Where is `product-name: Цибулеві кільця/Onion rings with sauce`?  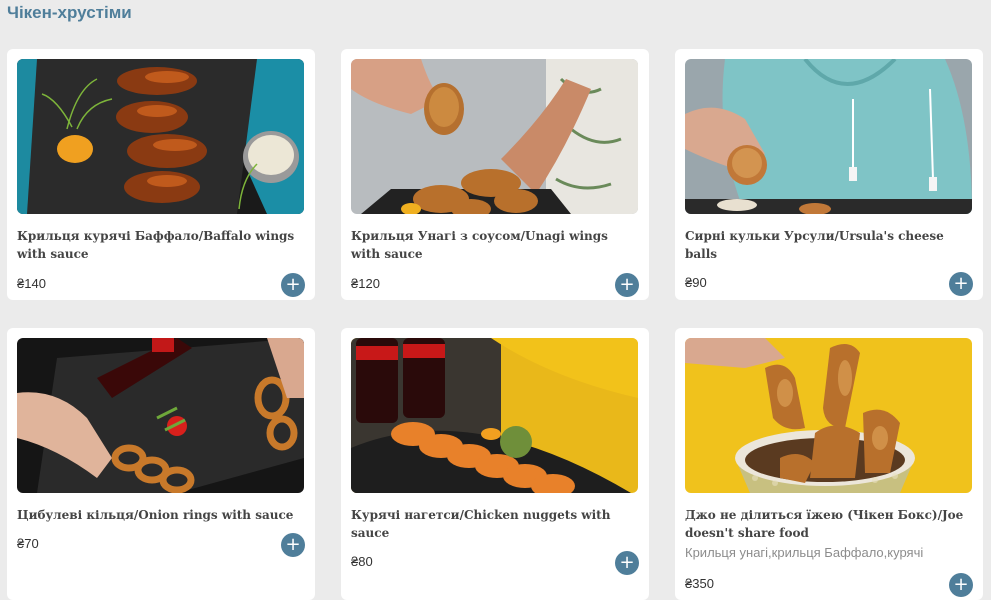 product-name: Цибулеві кільця/Onion rings with sauce is located at coordinates (155, 515).